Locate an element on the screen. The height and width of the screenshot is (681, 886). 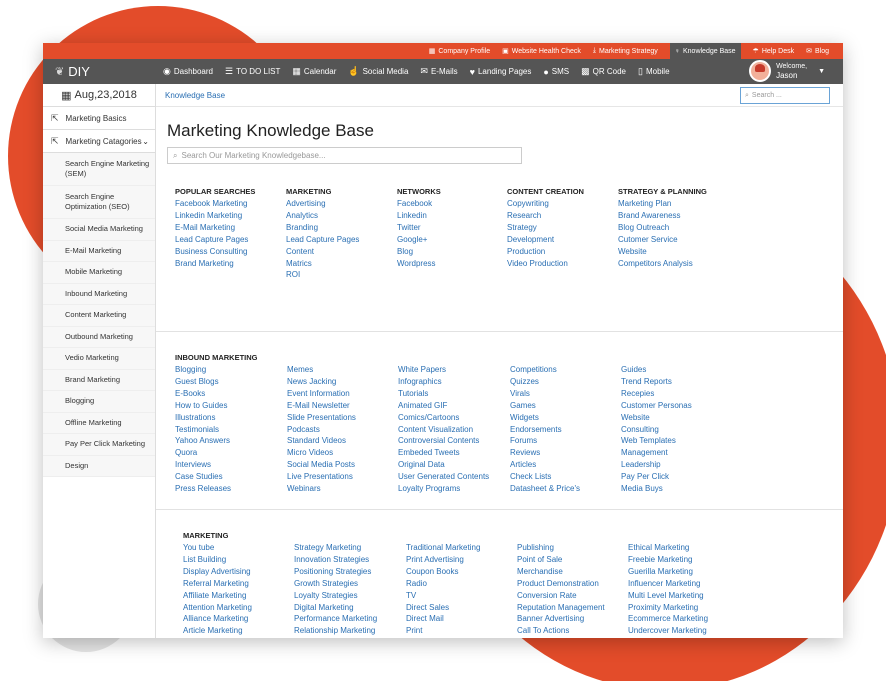
kb-link: Innovation Strategies is located at coordinates (338, 560).